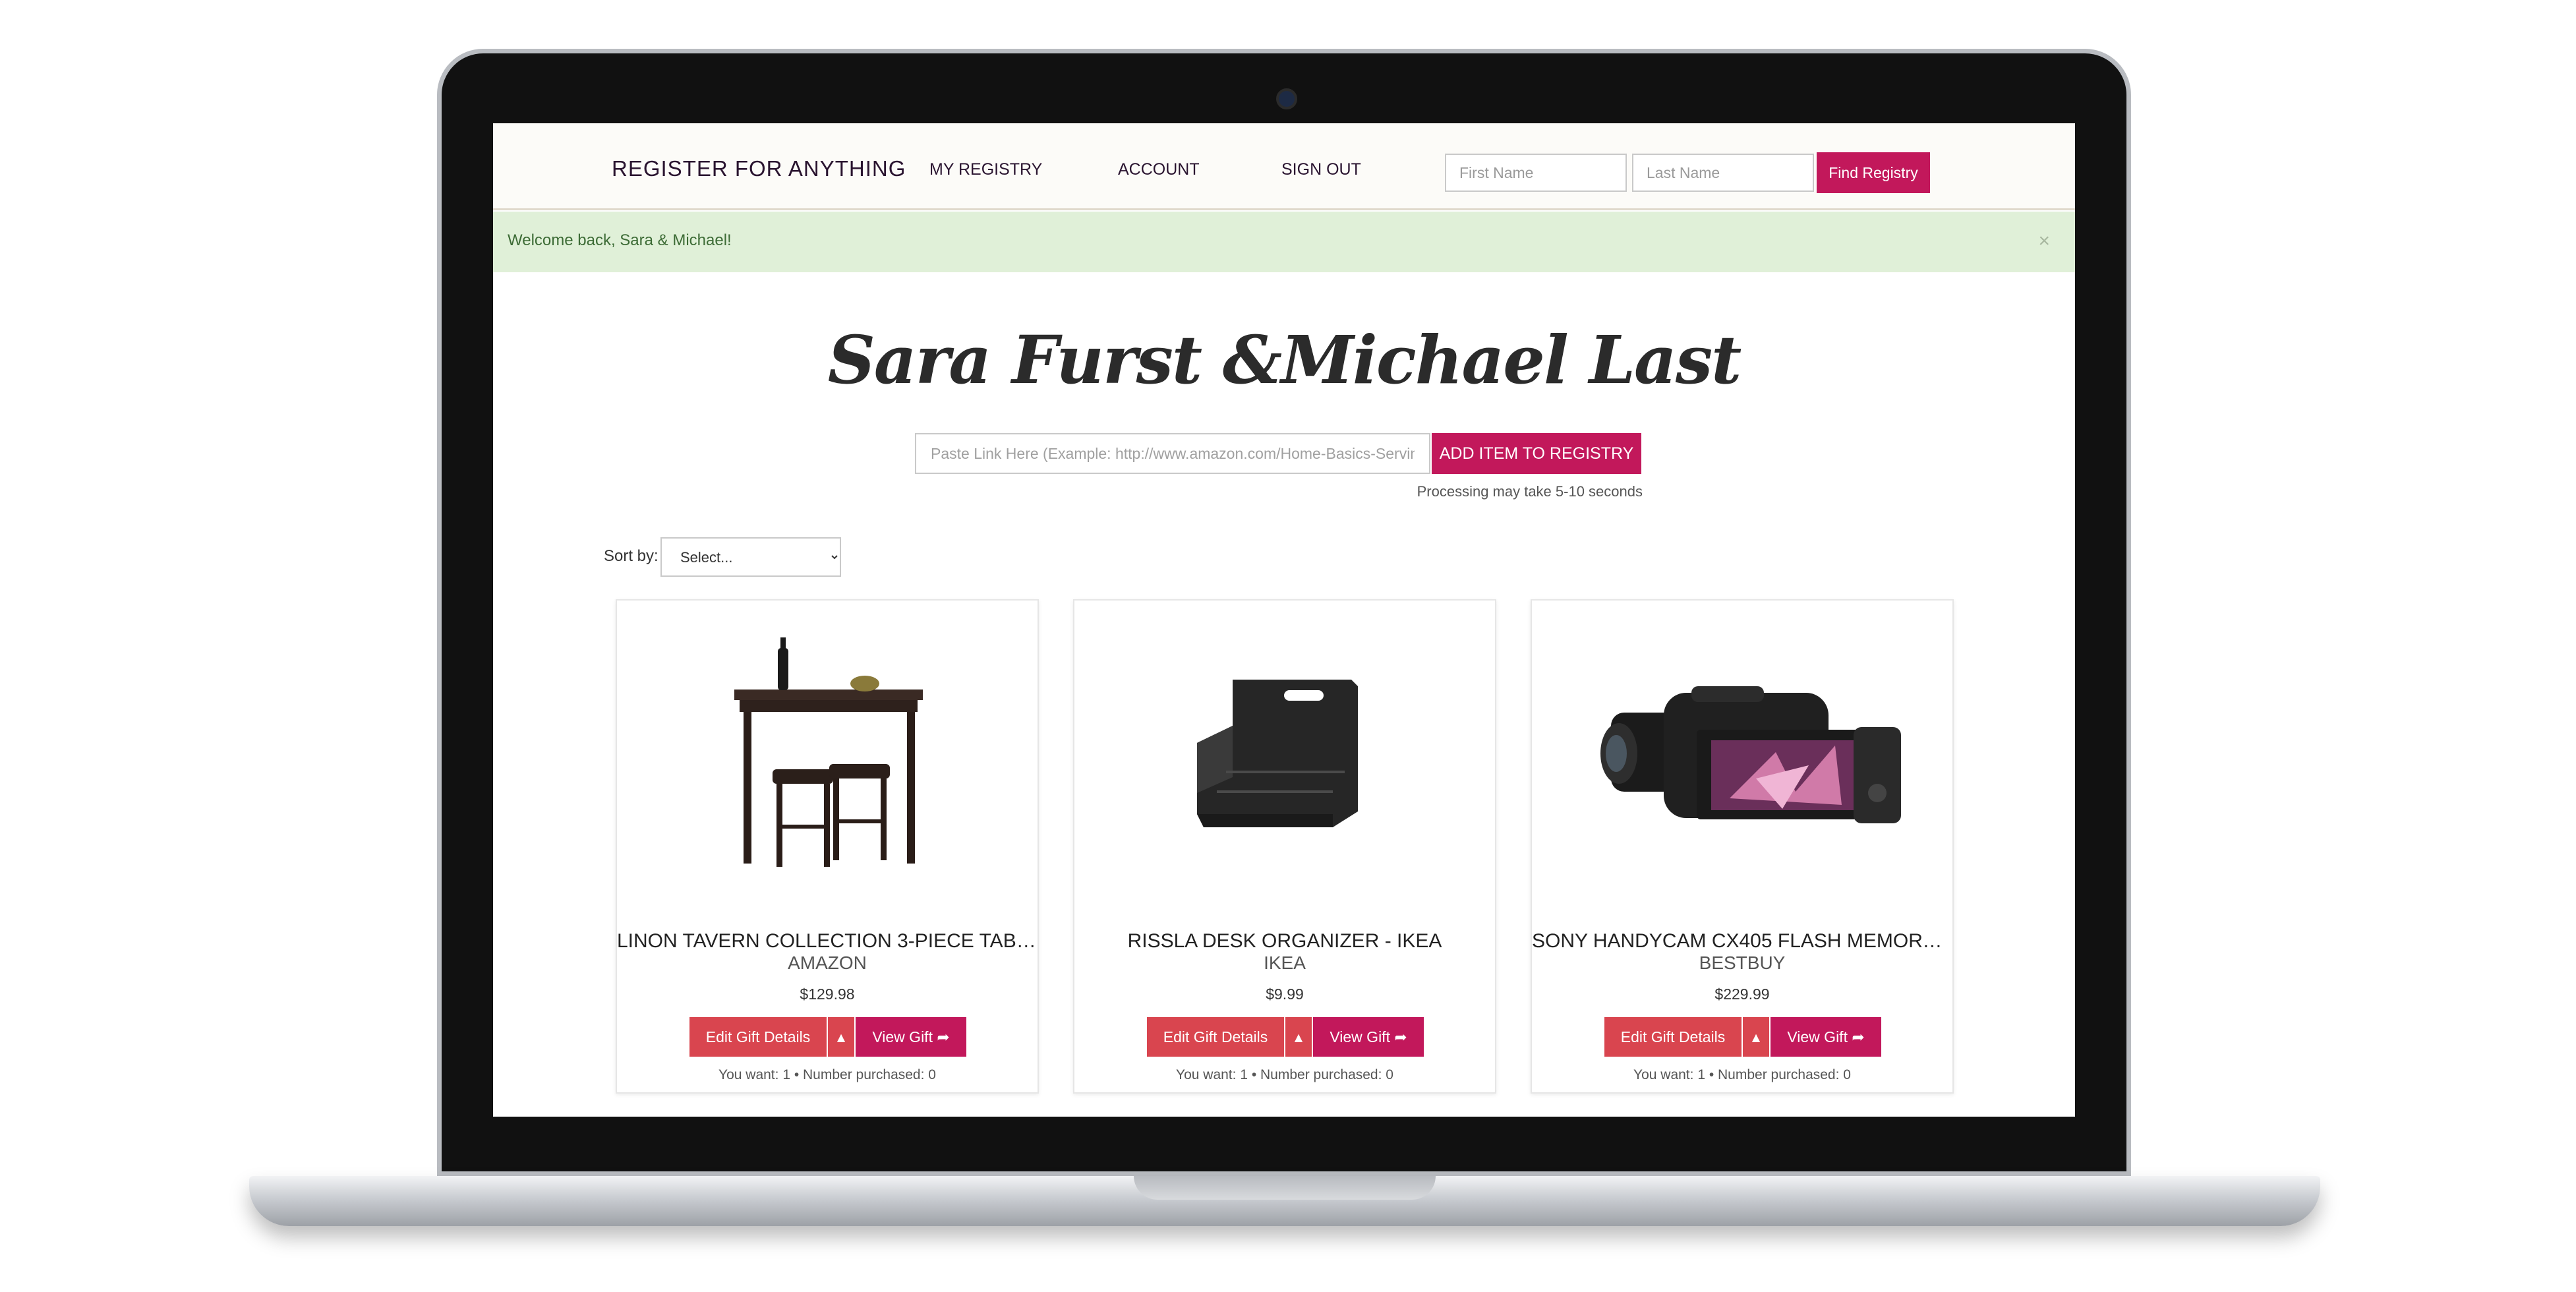 This screenshot has height=1292, width=2576. I want to click on gift-title: RISSLA DESK ORGANIZER - IKEA, so click(1284, 941).